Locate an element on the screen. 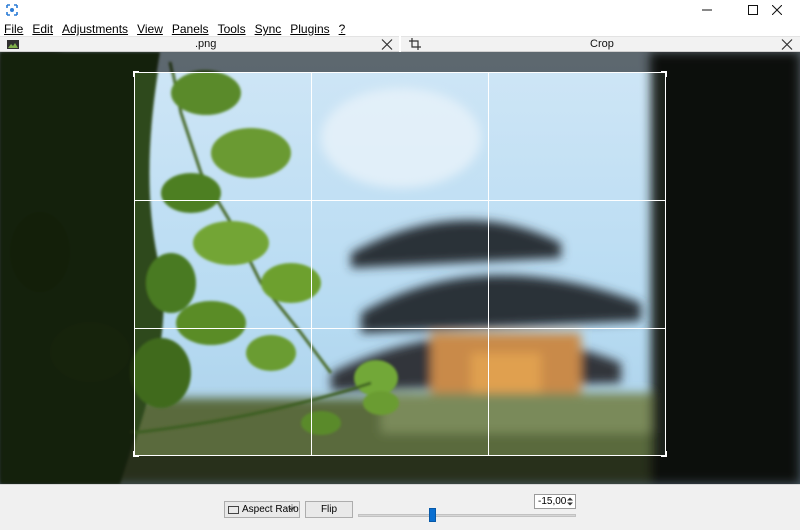  menu-panels: Panels is located at coordinates (190, 29).